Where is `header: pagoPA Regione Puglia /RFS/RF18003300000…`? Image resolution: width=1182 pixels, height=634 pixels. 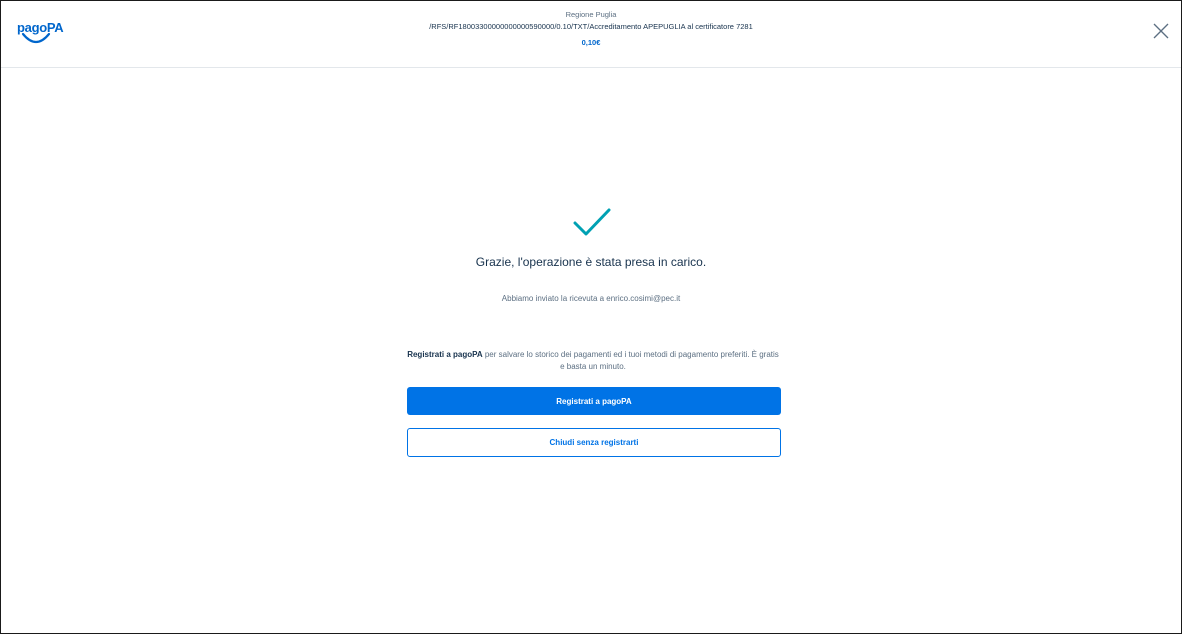 header: pagoPA Regione Puglia /RFS/RF18003300000… is located at coordinates (591, 34).